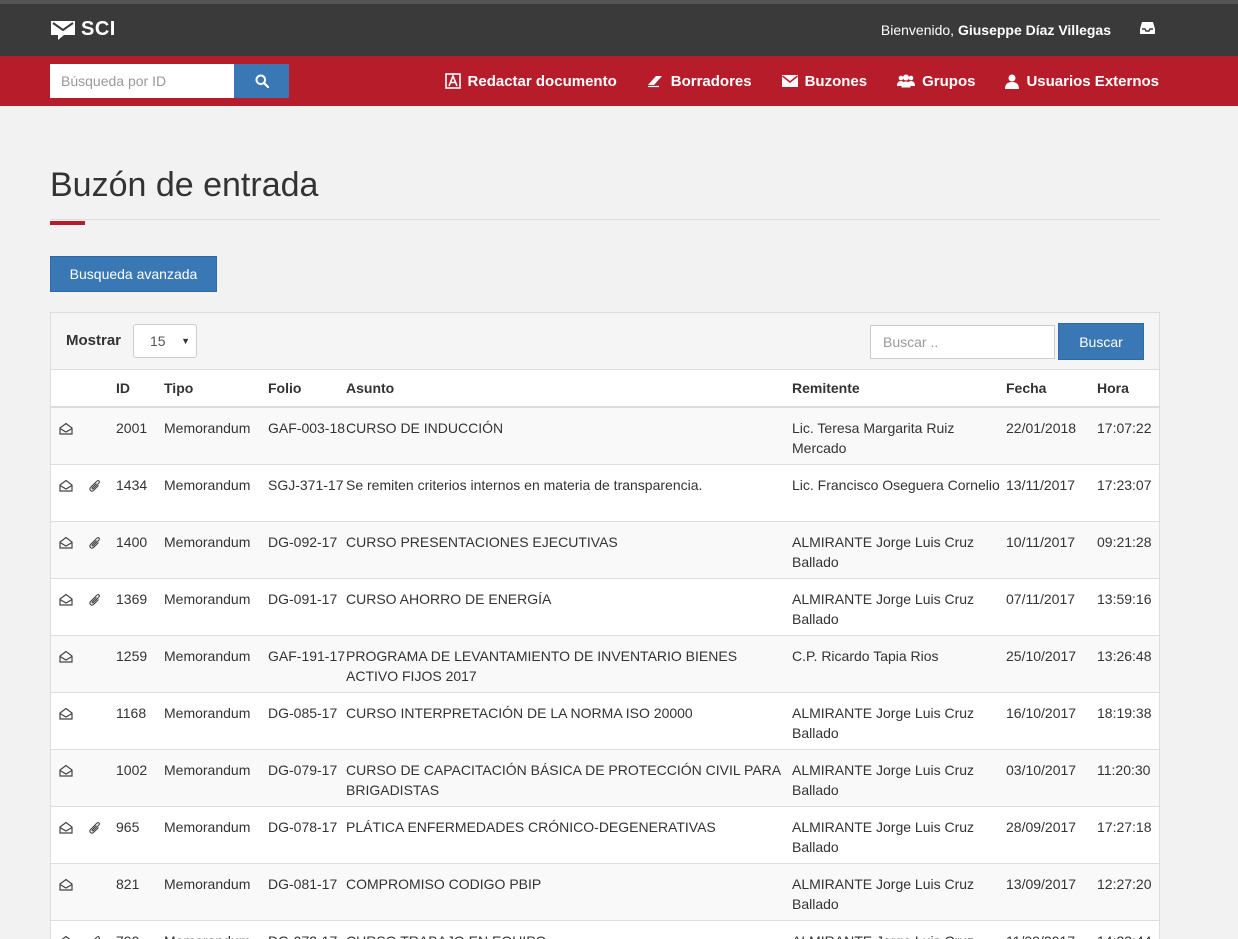  Describe the element at coordinates (1034, 30) in the screenshot. I see `user-name: Giuseppe Díaz Villegas` at that location.